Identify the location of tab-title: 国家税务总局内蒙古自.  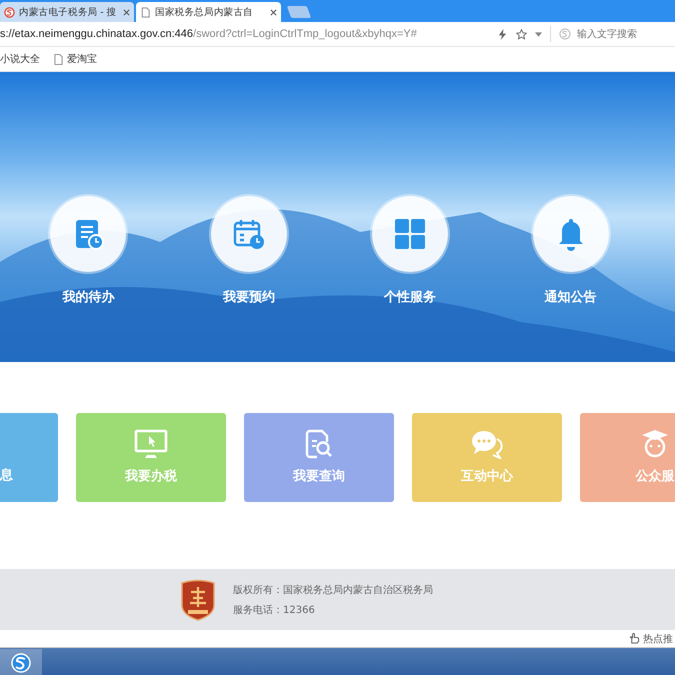
(204, 12).